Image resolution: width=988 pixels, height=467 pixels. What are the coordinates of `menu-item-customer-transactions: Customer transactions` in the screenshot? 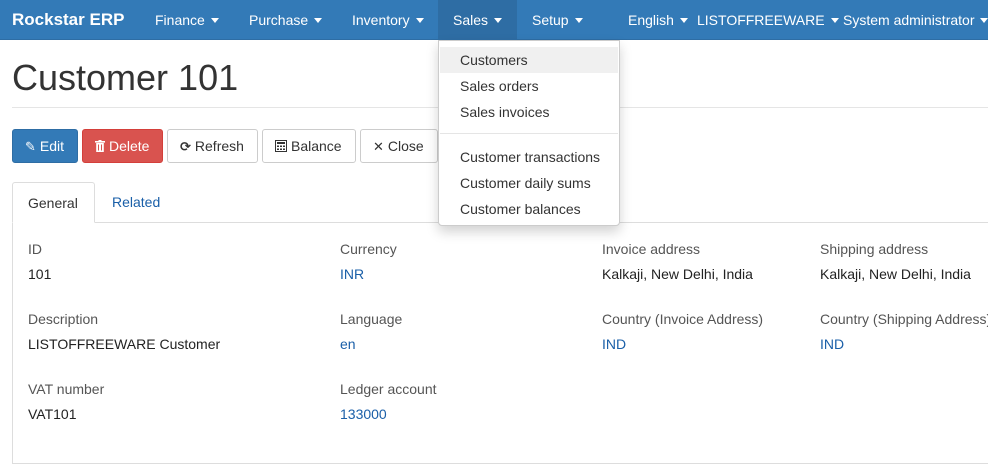 It's located at (529, 157).